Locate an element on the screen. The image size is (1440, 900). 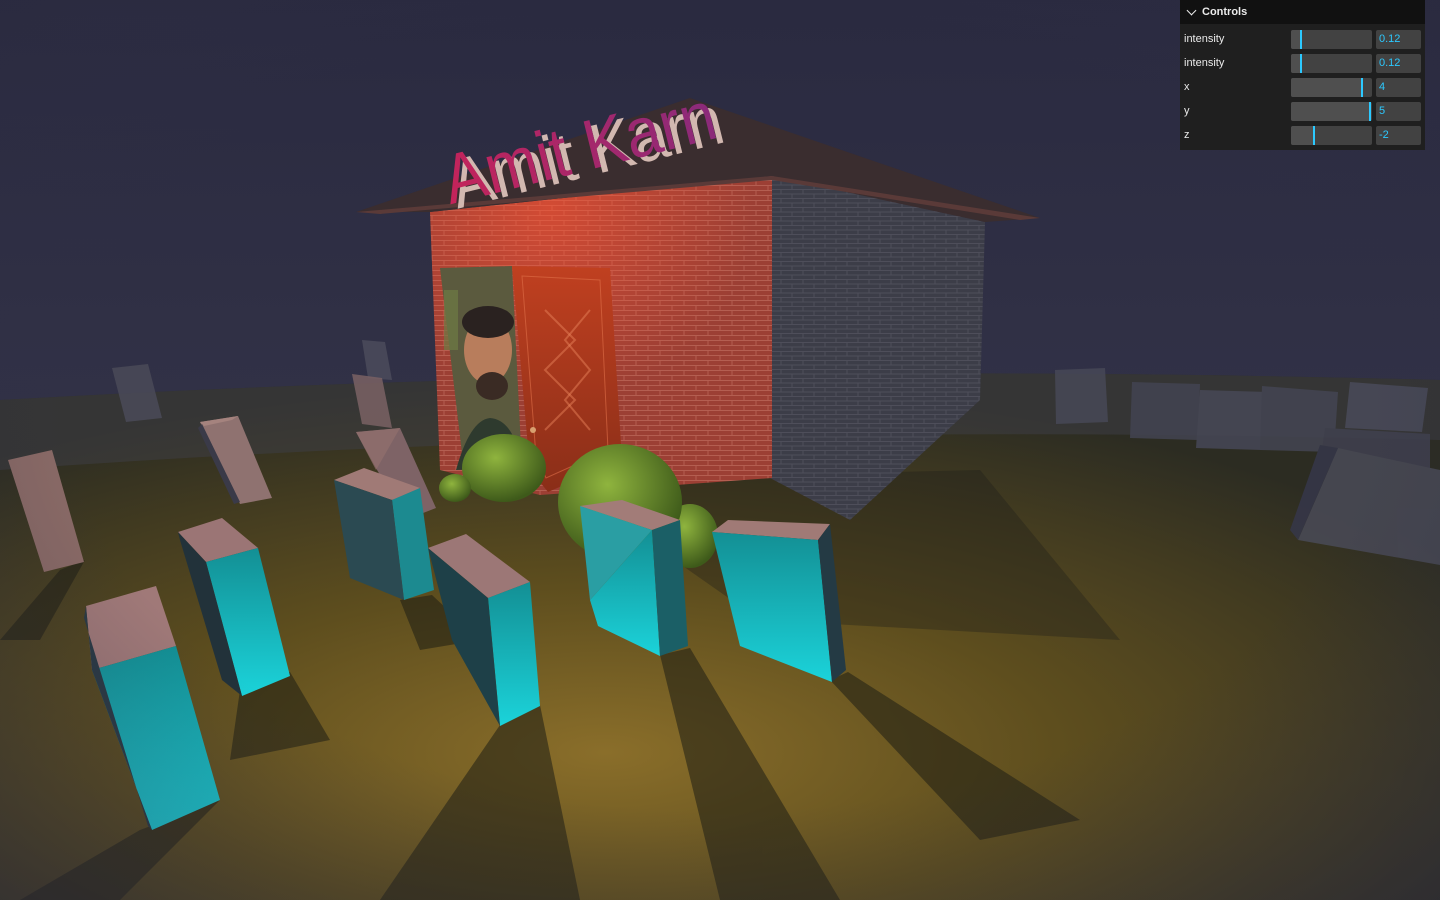
y-slider is located at coordinates (1331, 111).